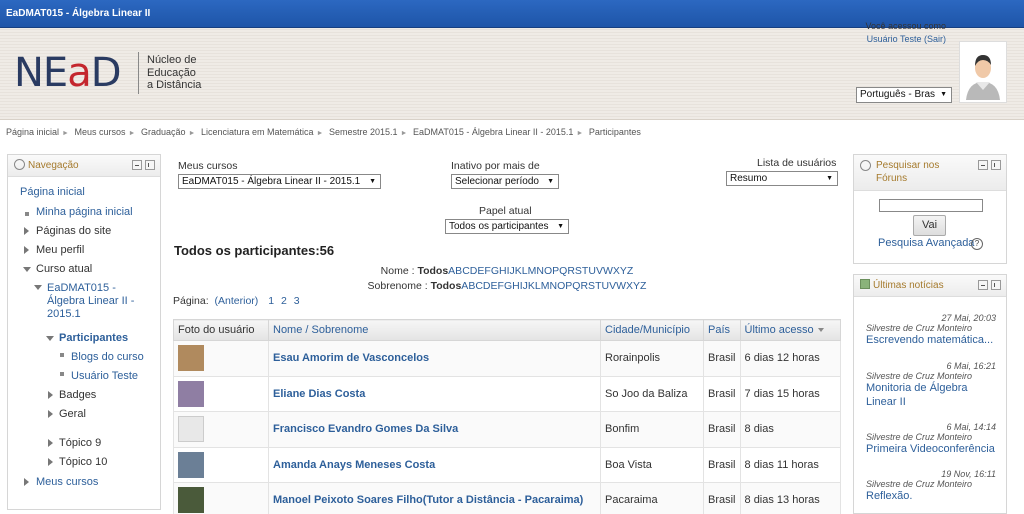 The width and height of the screenshot is (1024, 514). Describe the element at coordinates (904, 95) in the screenshot. I see `language-select: Português - Bras ▼` at that location.